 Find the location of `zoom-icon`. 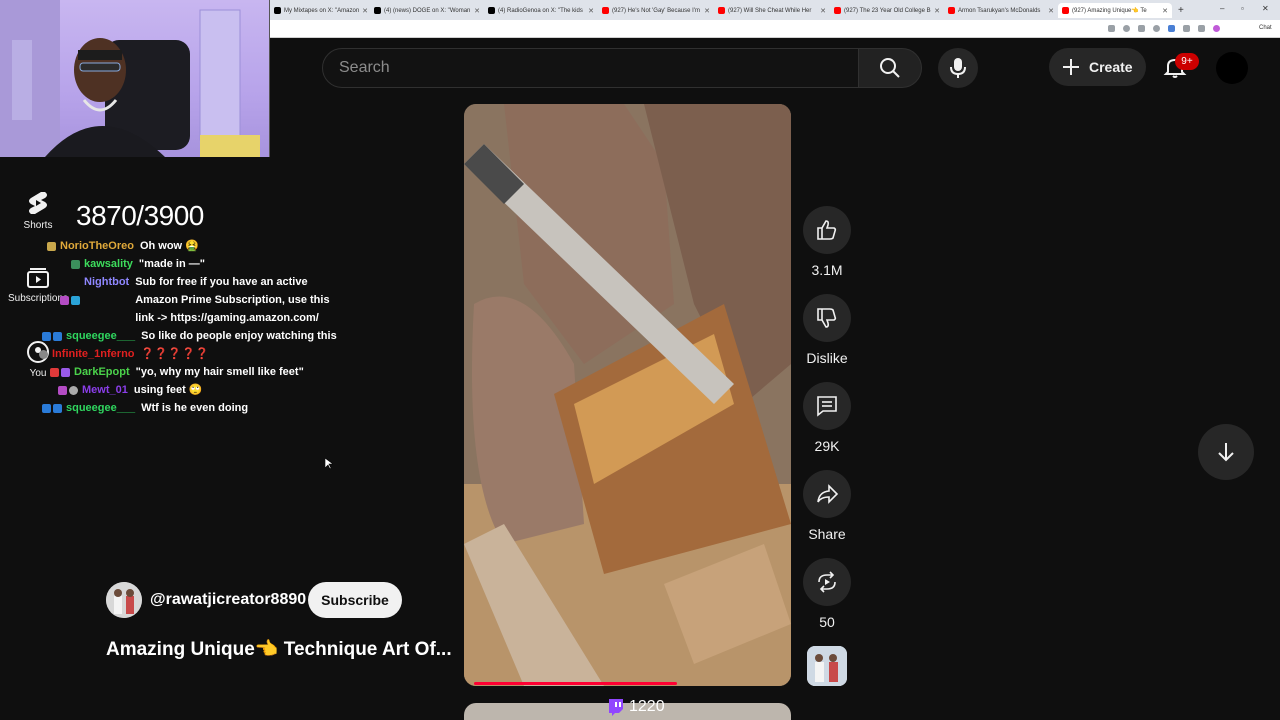

zoom-icon is located at coordinates (1126, 28).